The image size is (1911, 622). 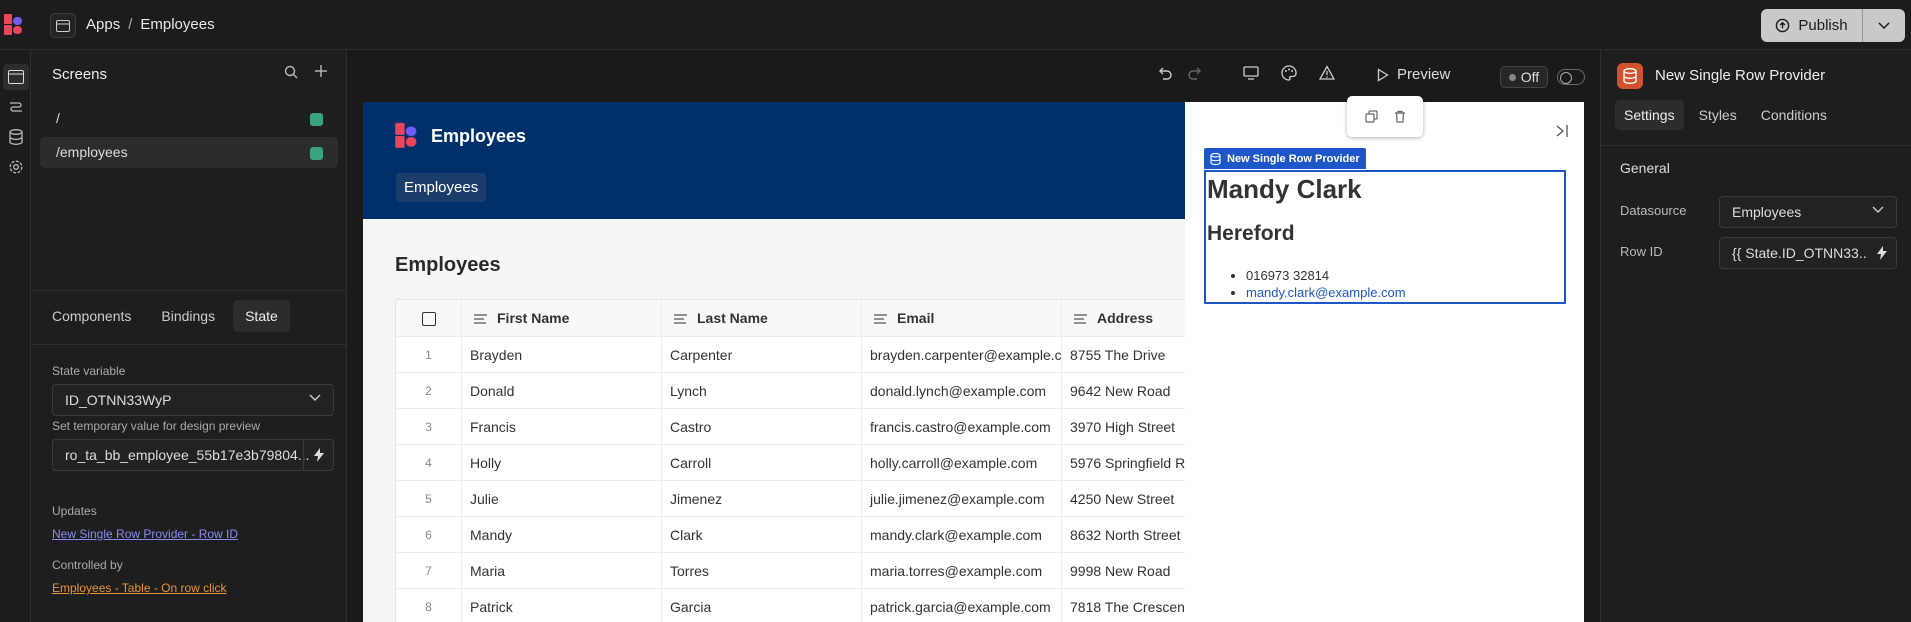 I want to click on preview-label: Preview, so click(x=1424, y=74).